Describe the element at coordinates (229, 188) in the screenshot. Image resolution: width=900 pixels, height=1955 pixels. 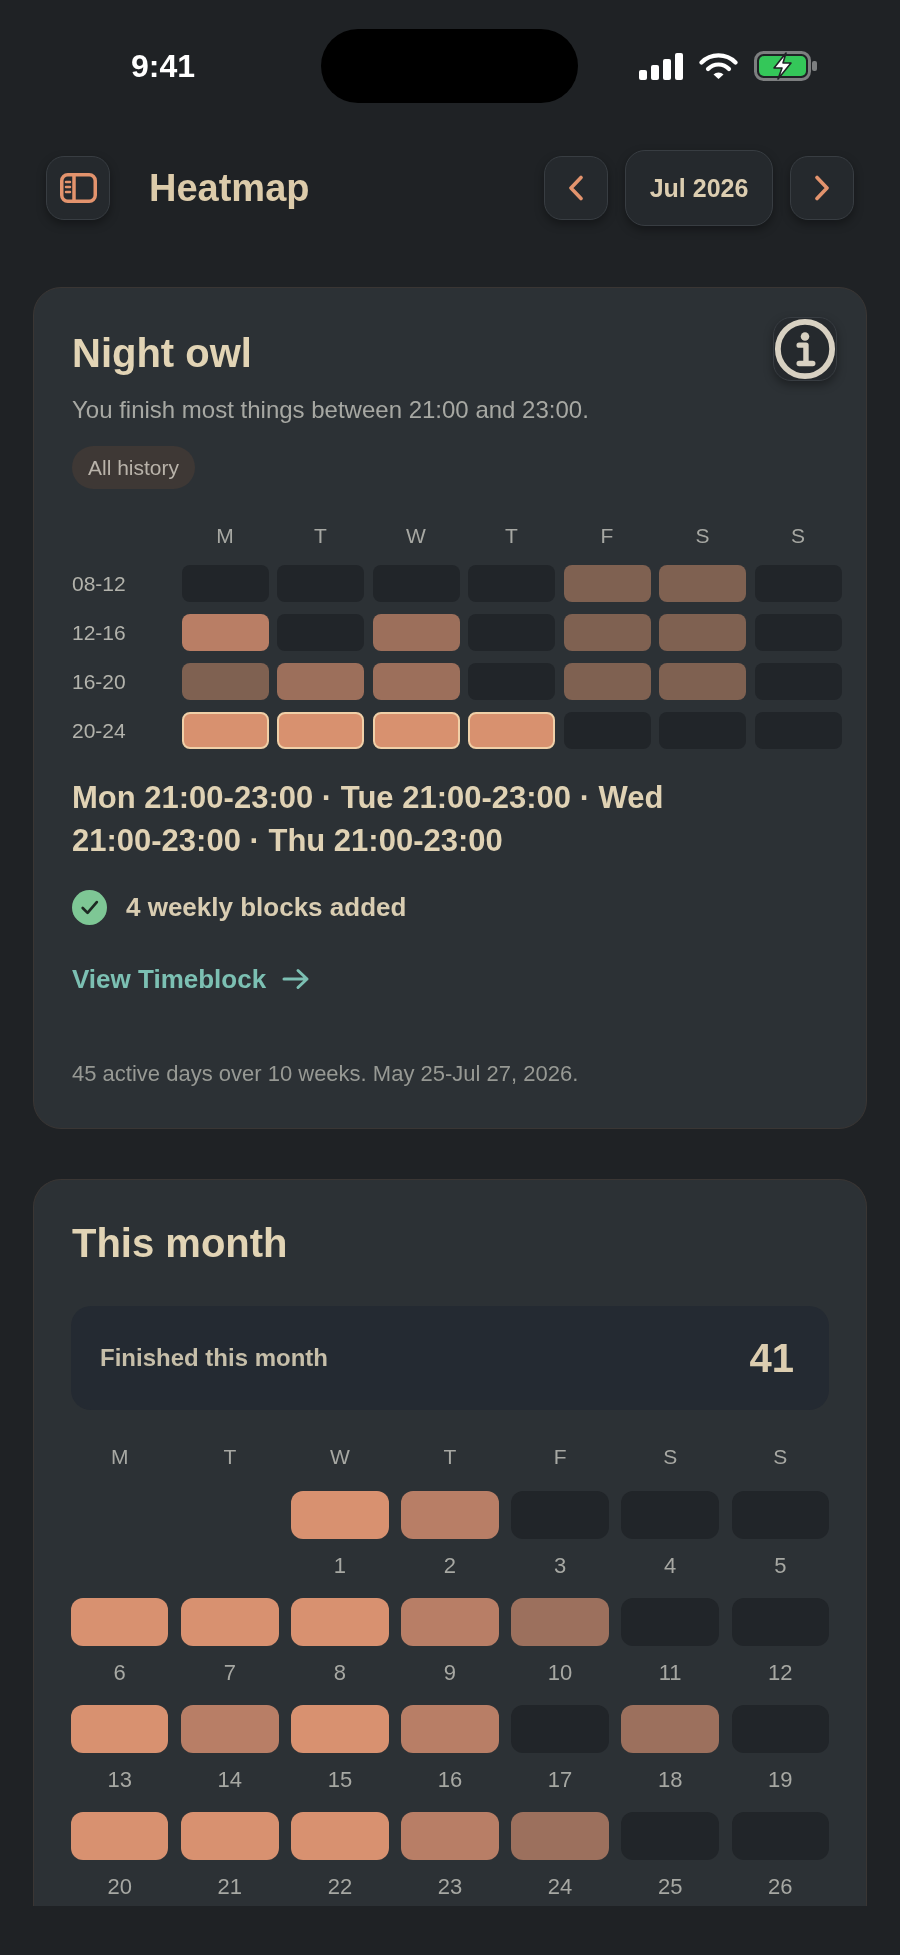
I see `page-title: Heatmap` at that location.